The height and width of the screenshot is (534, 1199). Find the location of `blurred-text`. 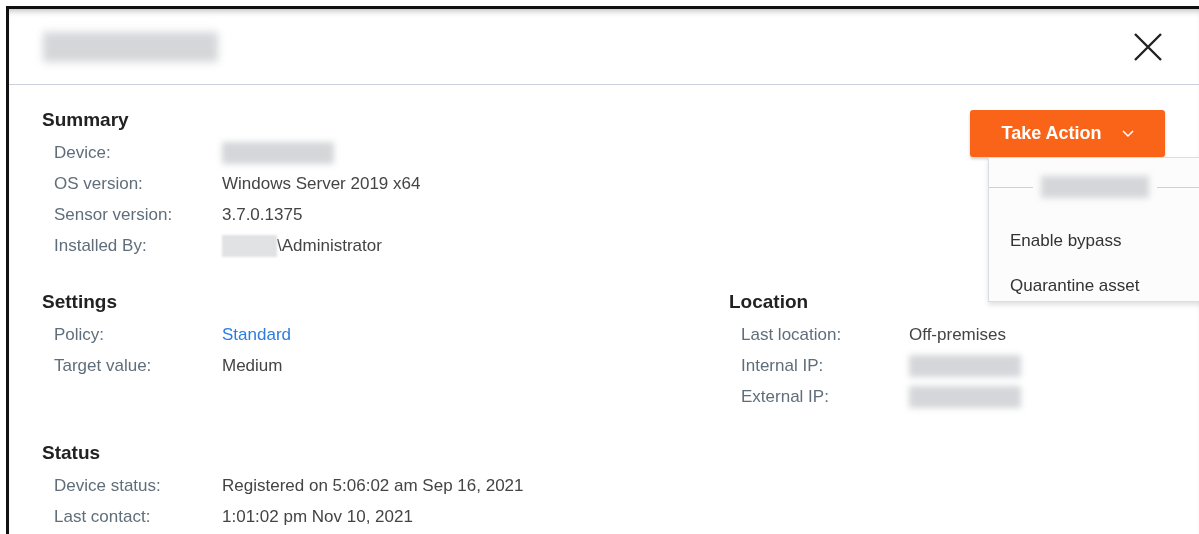

blurred-text is located at coordinates (249, 245).